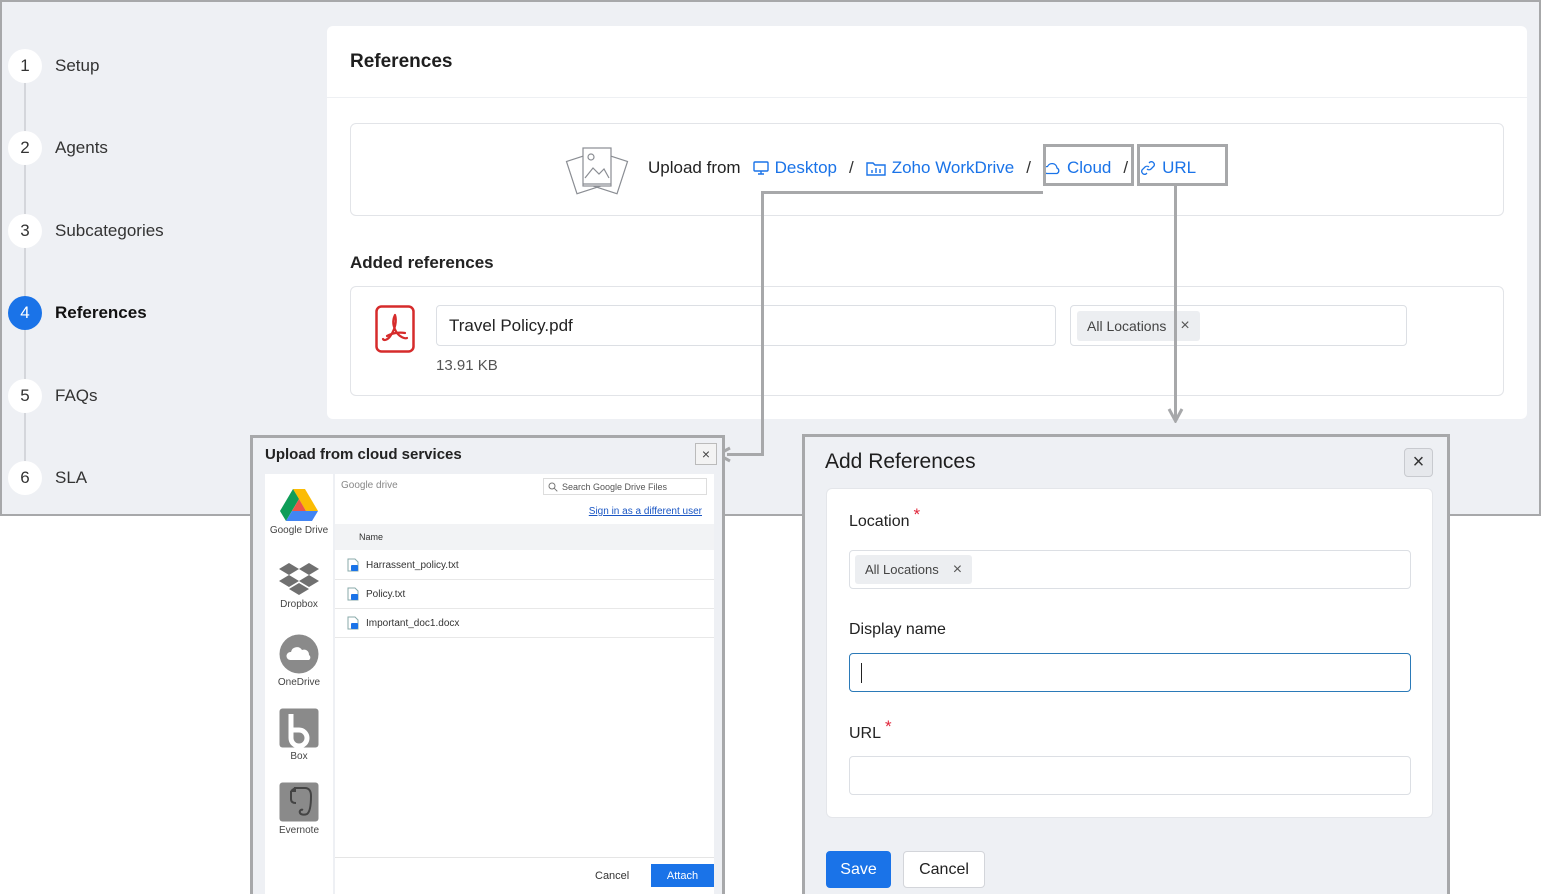 This screenshot has height=894, width=1541. Describe the element at coordinates (299, 756) in the screenshot. I see `service-label: Box` at that location.